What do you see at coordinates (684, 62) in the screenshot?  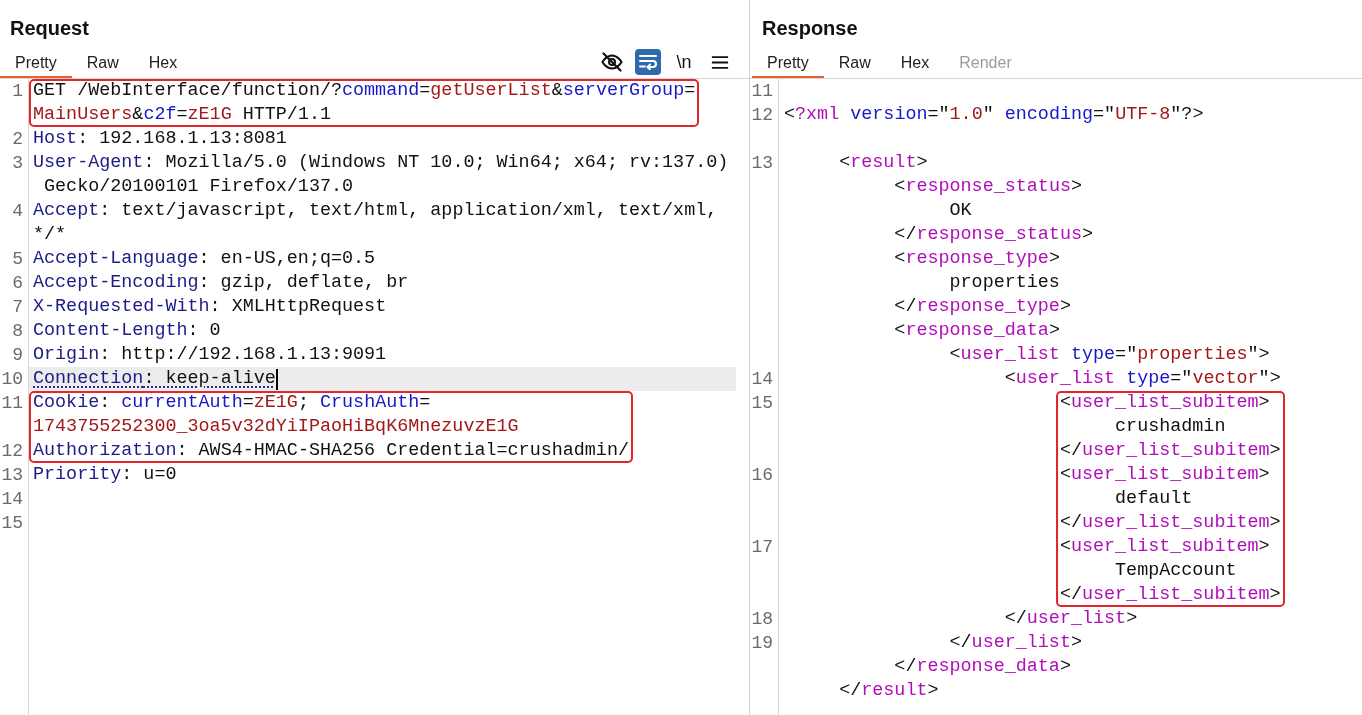 I see `newline-toggle-button: \n` at bounding box center [684, 62].